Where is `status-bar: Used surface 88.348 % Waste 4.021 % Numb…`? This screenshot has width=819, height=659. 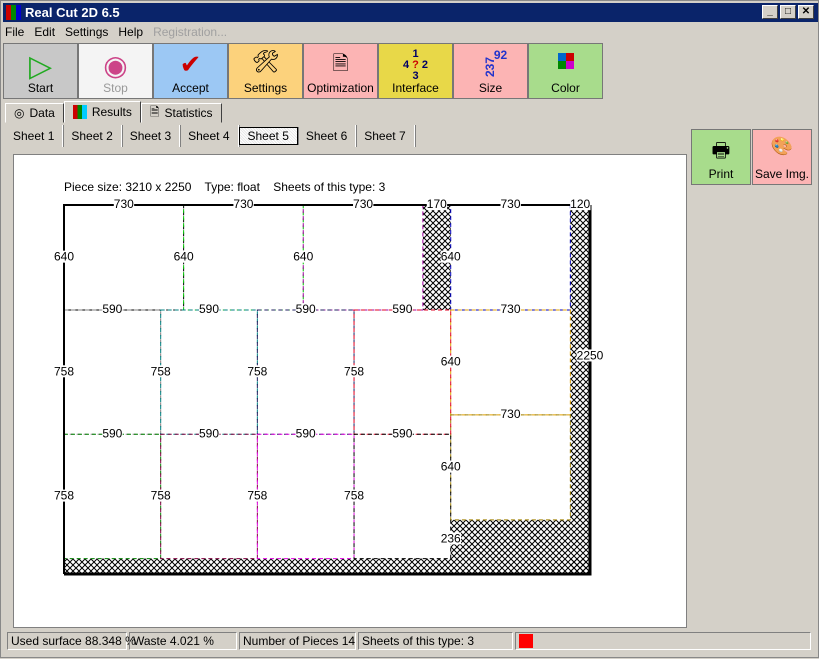
status-bar: Used surface 88.348 % Waste 4.021 % Numb… is located at coordinates (409, 641).